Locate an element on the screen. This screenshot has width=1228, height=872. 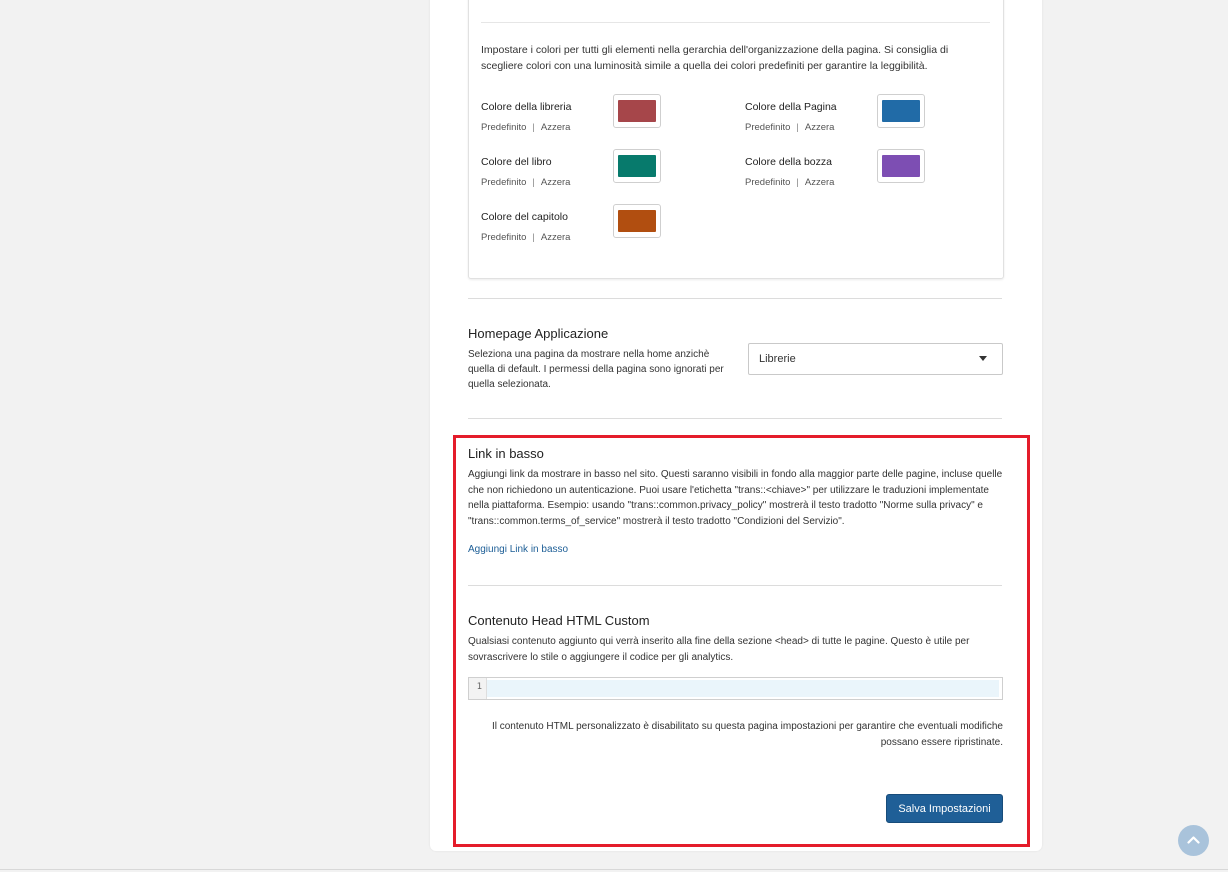
homepage-select: Librerie is located at coordinates (875, 359).